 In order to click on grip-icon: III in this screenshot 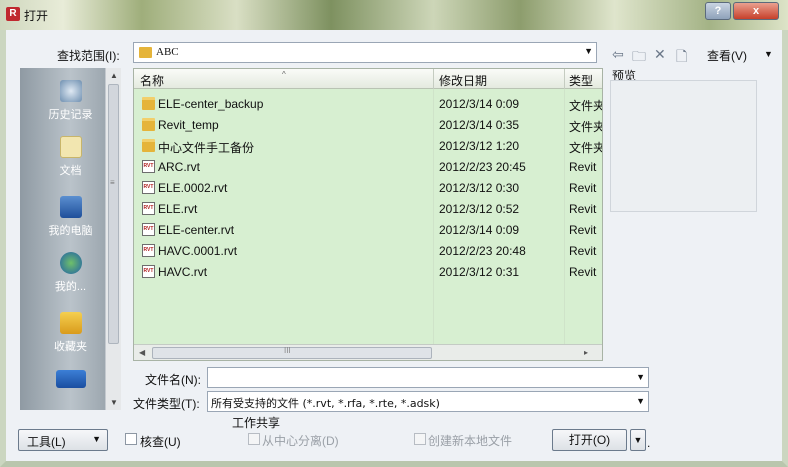, I will do `click(287, 350)`.